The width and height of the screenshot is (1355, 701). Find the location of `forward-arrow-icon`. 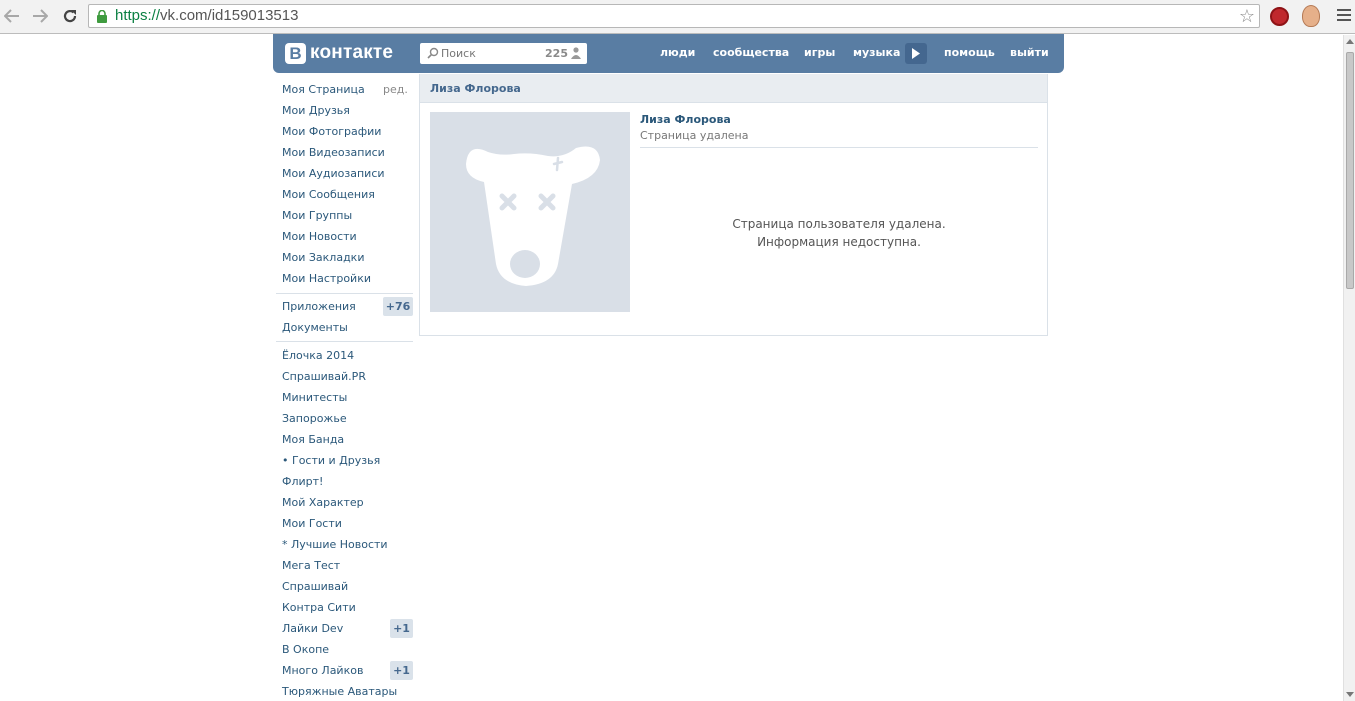

forward-arrow-icon is located at coordinates (40, 16).